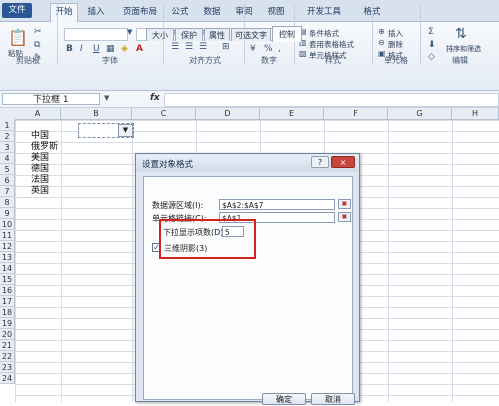  Describe the element at coordinates (7, 169) in the screenshot. I see `row-header: 5` at that location.